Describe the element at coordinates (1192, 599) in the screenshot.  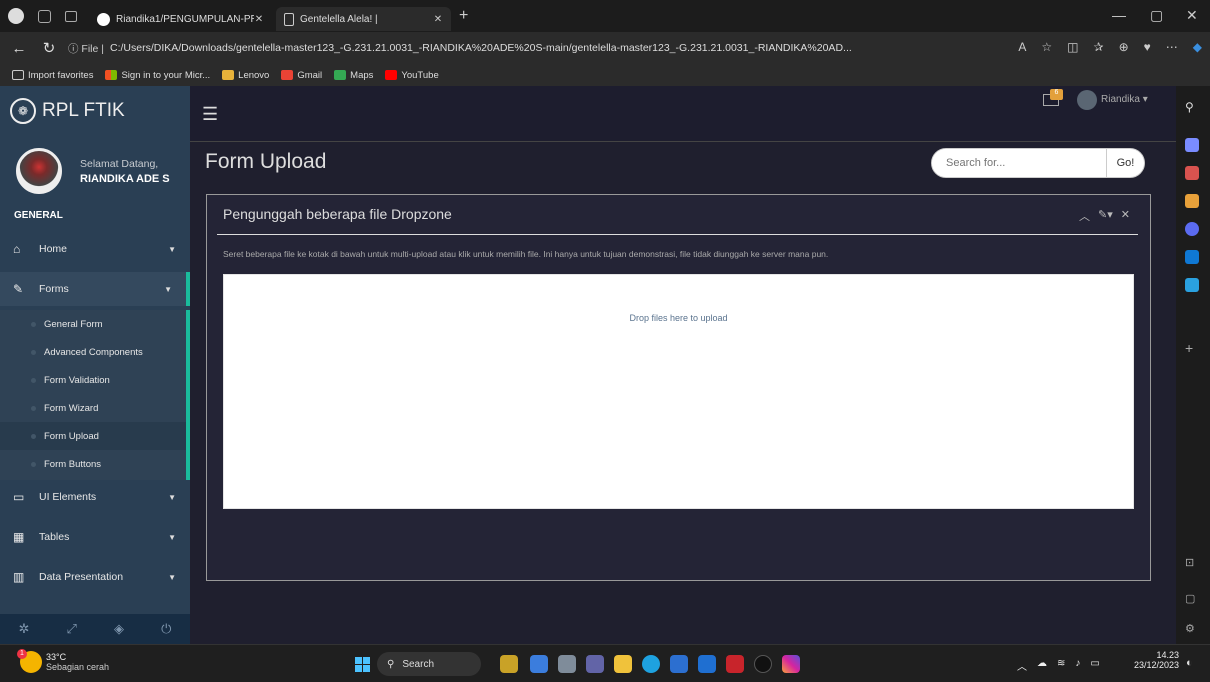
I see `sidebar-toggle-icon: ▢` at that location.